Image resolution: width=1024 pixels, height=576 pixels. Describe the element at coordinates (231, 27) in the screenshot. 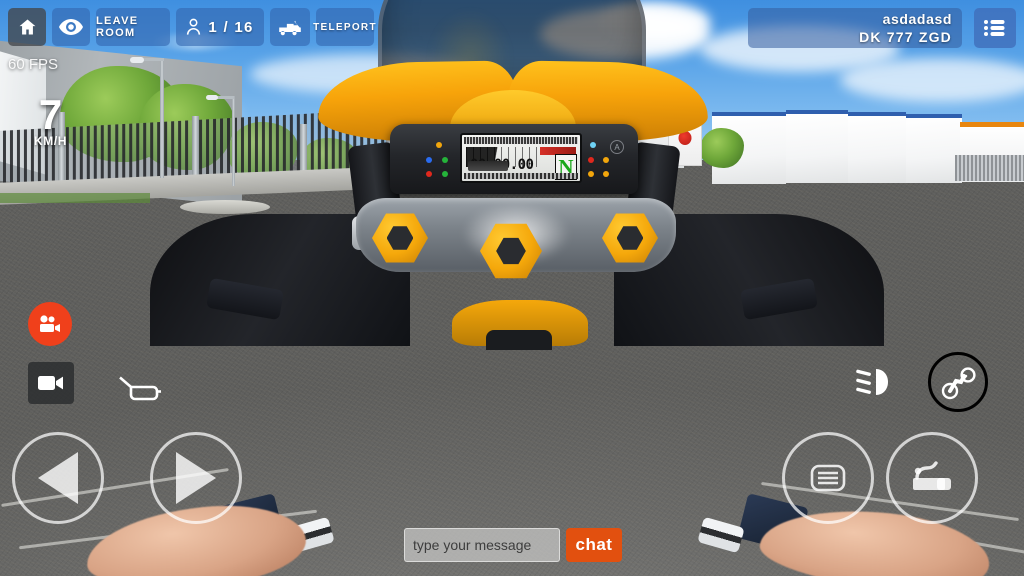

I see `player-count-label: 1 / 16` at that location.